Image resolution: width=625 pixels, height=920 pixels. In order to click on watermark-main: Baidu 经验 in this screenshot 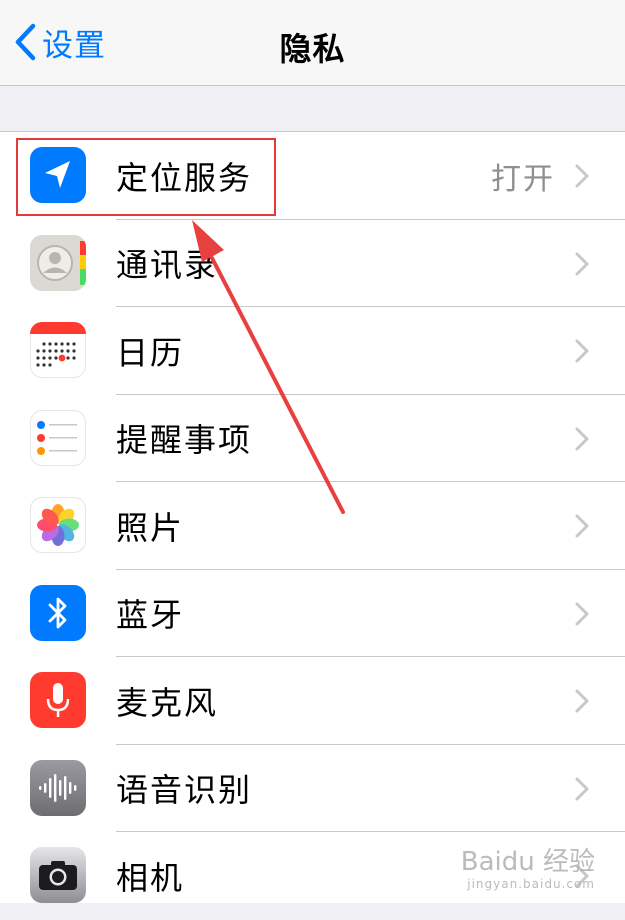, I will do `click(527, 862)`.